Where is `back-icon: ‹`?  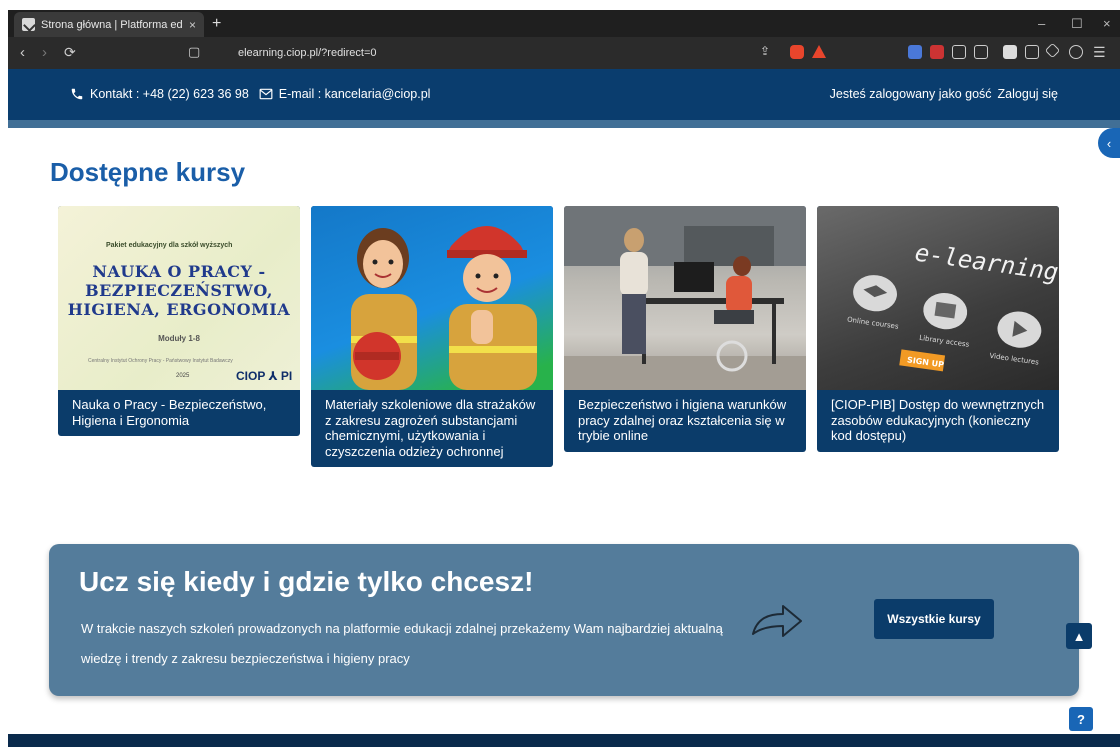
back-icon: ‹ is located at coordinates (22, 52).